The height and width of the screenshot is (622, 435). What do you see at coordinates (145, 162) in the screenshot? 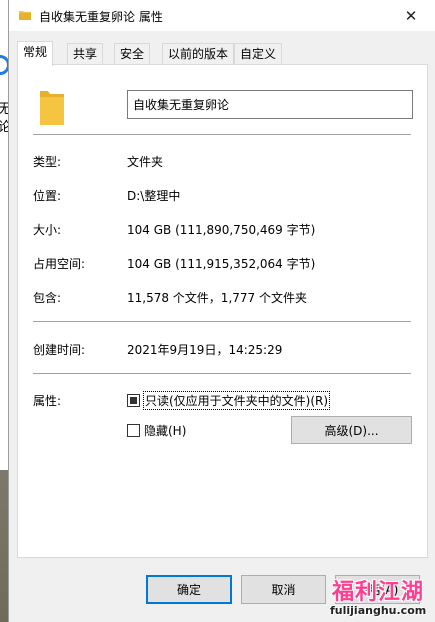
I see `type-value: 文件夹` at bounding box center [145, 162].